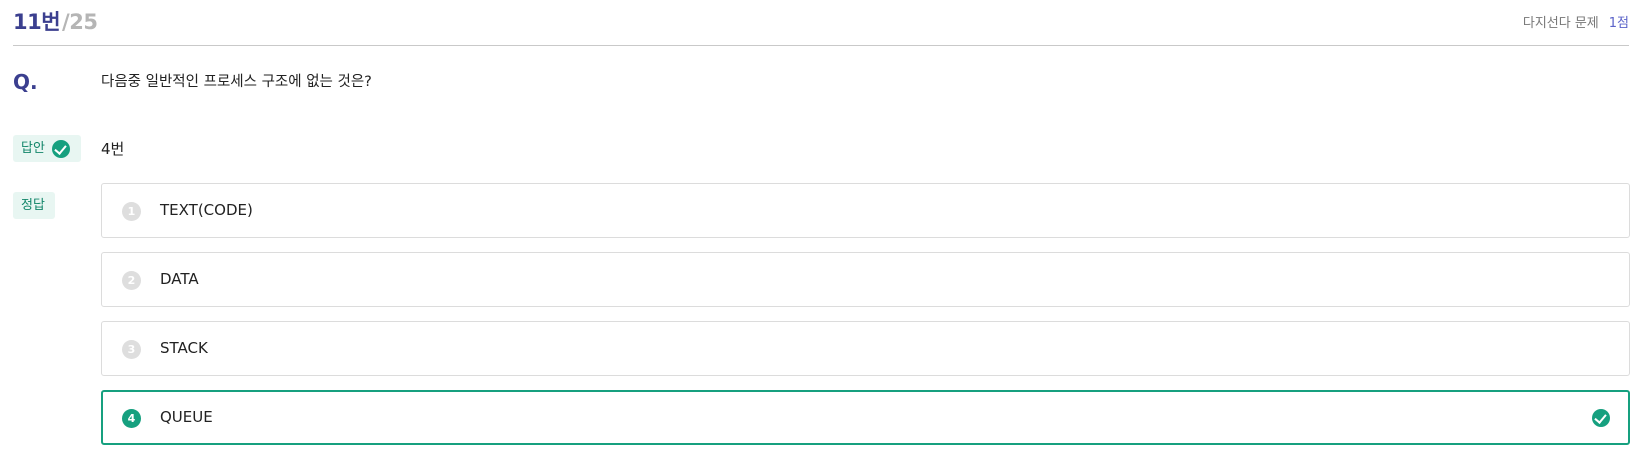  What do you see at coordinates (1560, 23) in the screenshot?
I see `question-type: 다지선다 문제` at bounding box center [1560, 23].